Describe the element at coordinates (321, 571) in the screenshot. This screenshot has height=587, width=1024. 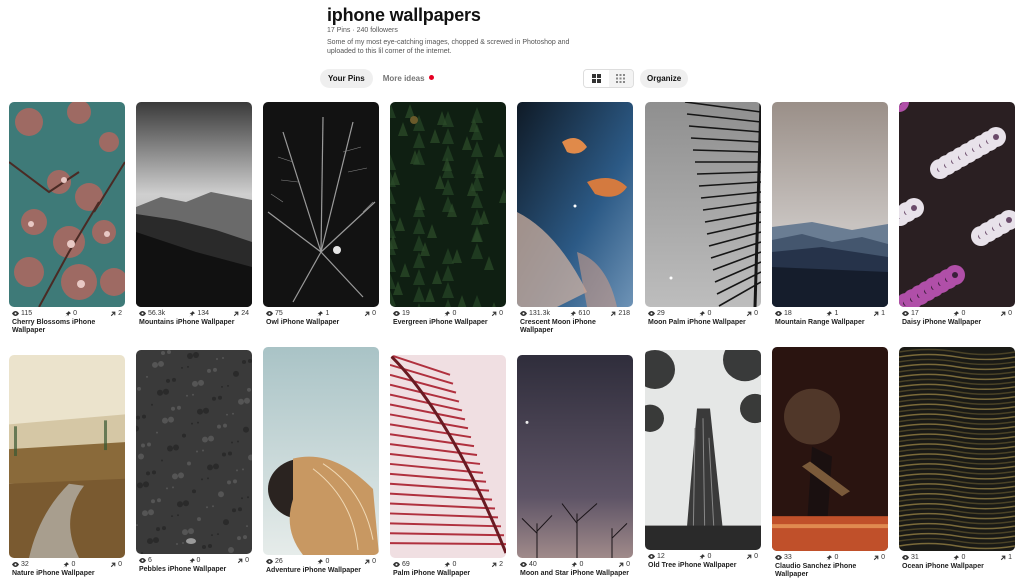
I see `pin-title: Adventure iPhone Wallpaper` at that location.